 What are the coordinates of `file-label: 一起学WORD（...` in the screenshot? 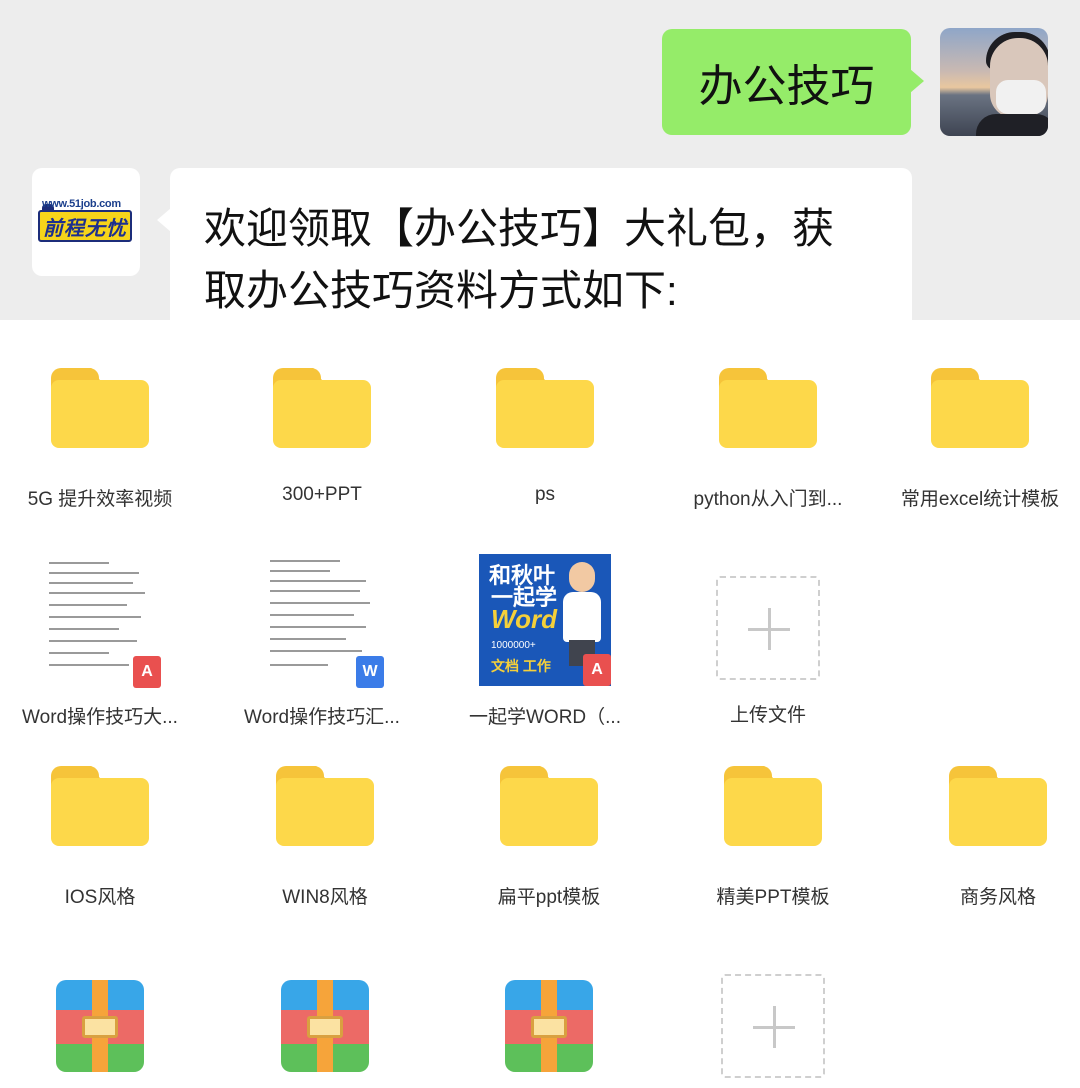 It's located at (545, 717).